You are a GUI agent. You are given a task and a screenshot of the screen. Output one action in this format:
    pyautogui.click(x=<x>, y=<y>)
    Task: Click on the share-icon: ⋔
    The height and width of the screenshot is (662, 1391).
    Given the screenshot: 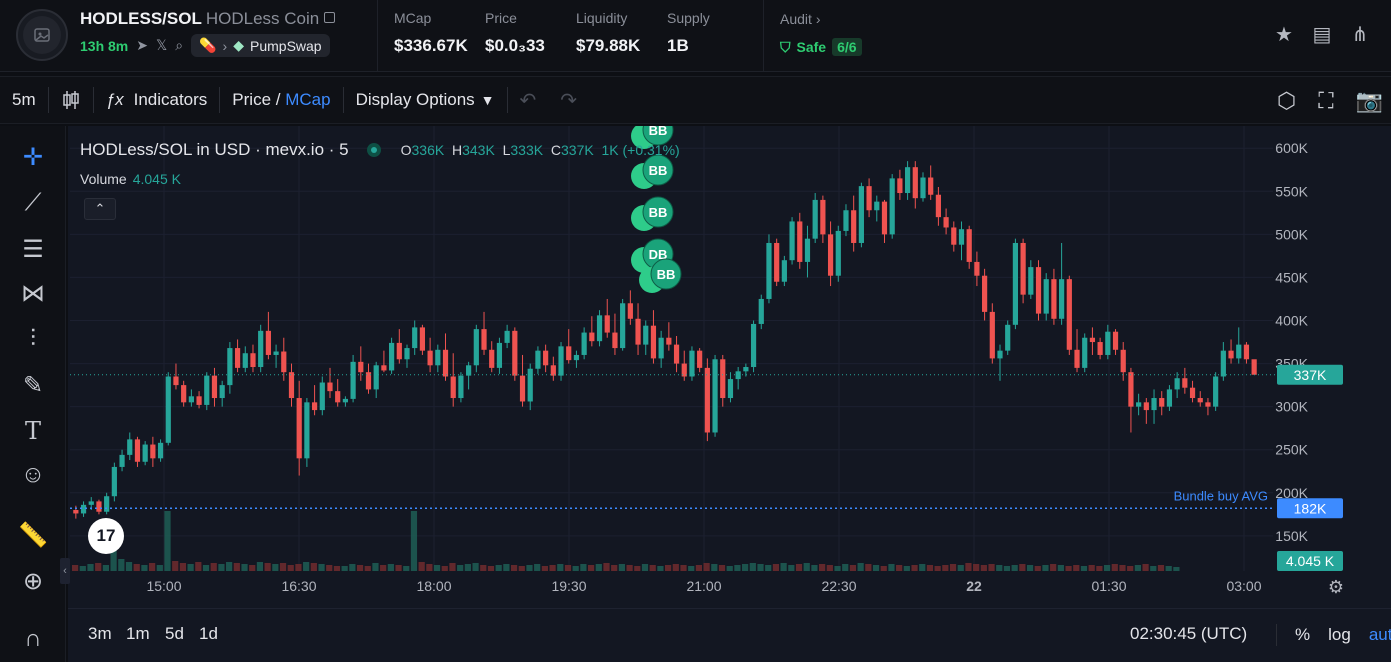 What is the action you would take?
    pyautogui.click(x=1360, y=34)
    